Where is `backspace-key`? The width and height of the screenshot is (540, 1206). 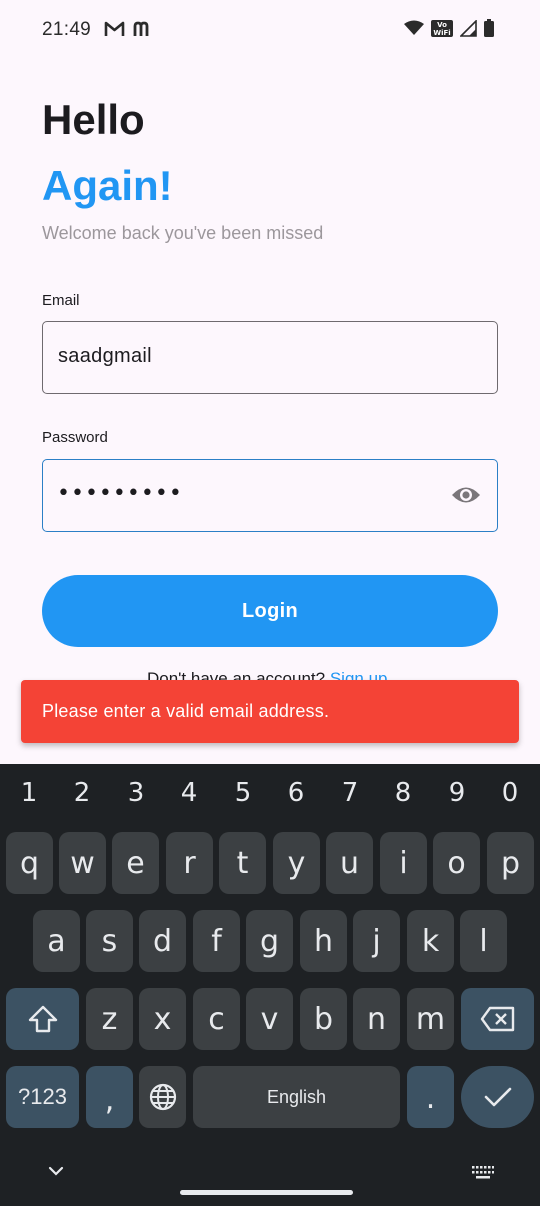
backspace-key is located at coordinates (497, 1019).